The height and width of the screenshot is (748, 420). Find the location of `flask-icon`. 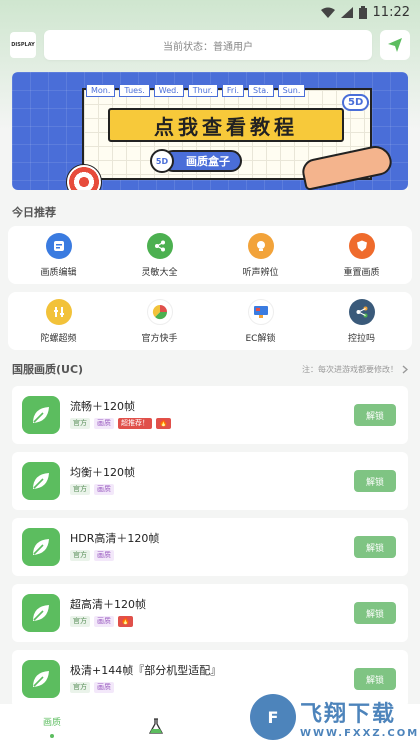

flask-icon is located at coordinates (156, 726).